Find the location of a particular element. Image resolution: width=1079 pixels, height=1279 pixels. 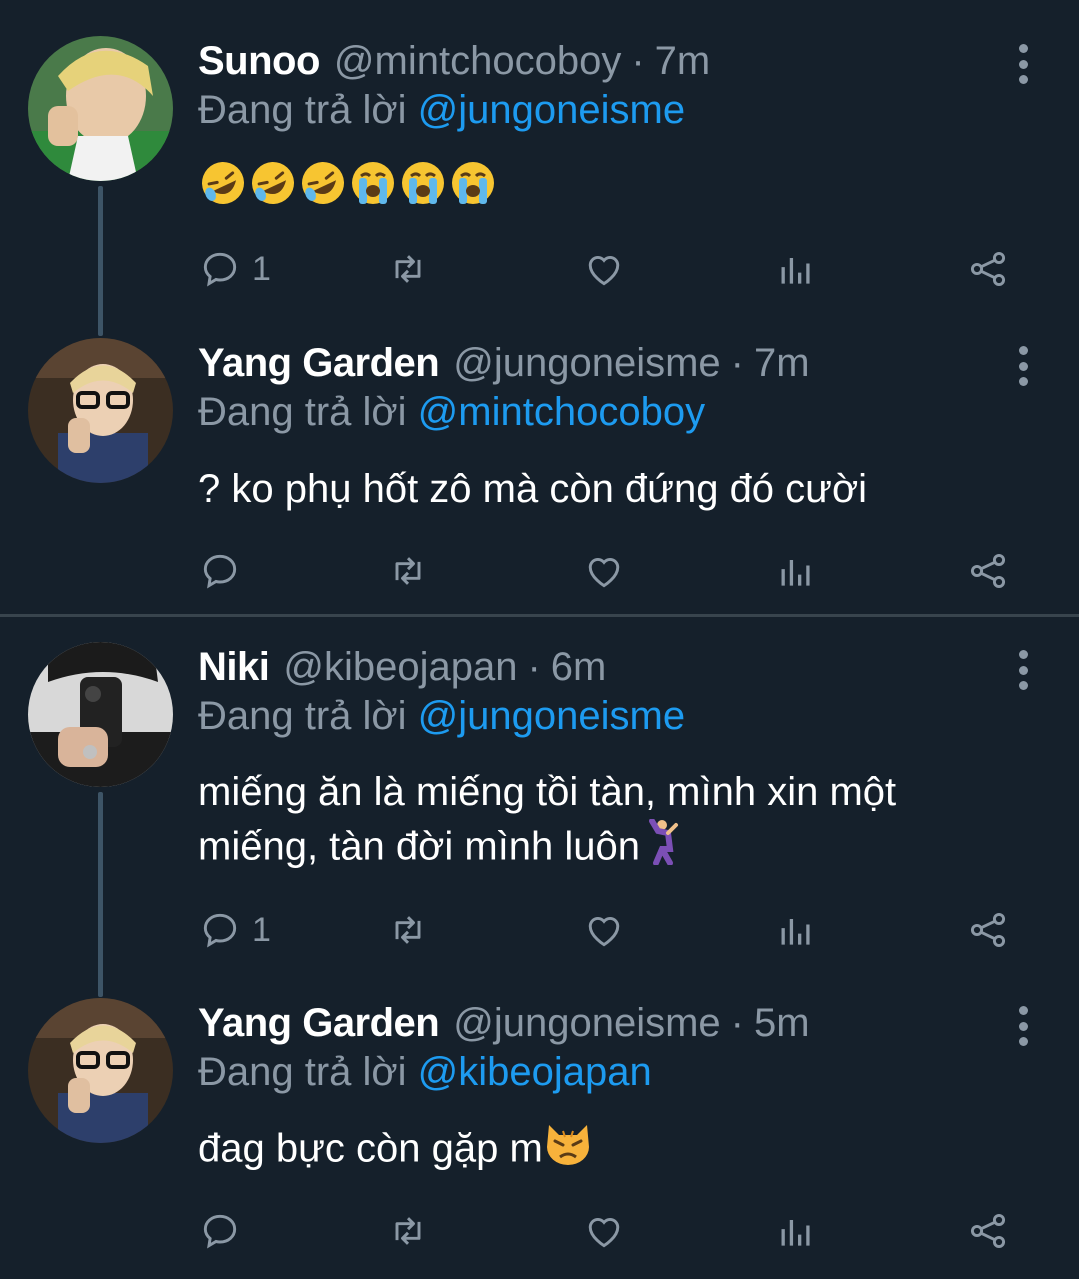

reply-mention-link: @kibeojapan is located at coordinates (535, 1072).